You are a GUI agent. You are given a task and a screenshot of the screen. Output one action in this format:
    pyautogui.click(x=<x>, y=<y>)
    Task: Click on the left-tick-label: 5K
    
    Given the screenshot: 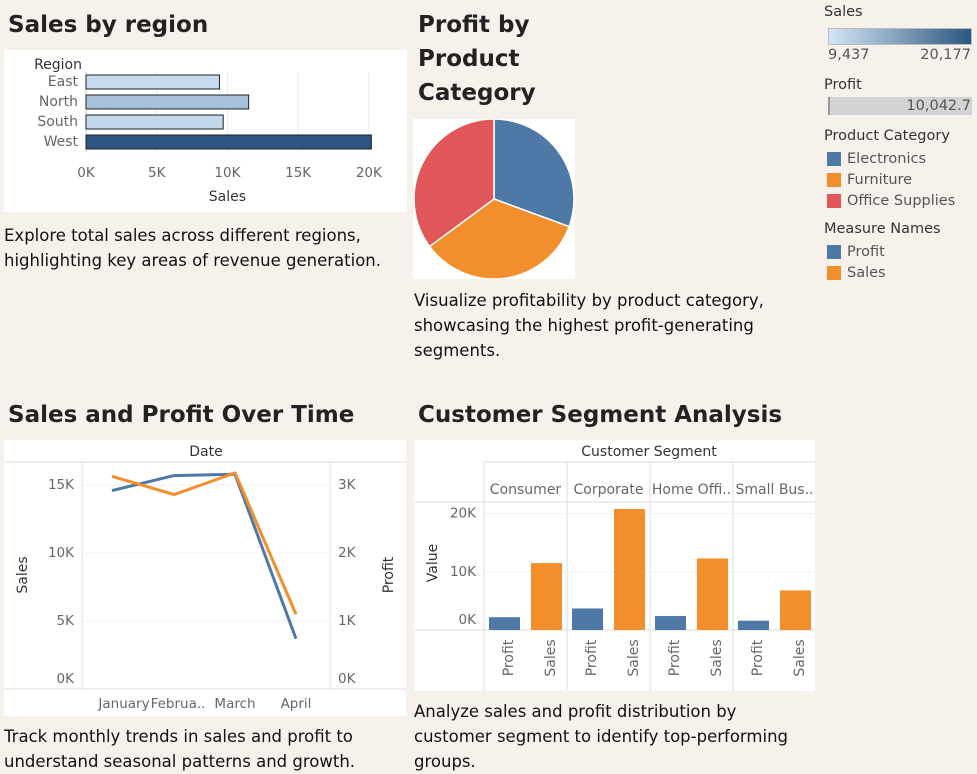 What is the action you would take?
    pyautogui.click(x=66, y=621)
    